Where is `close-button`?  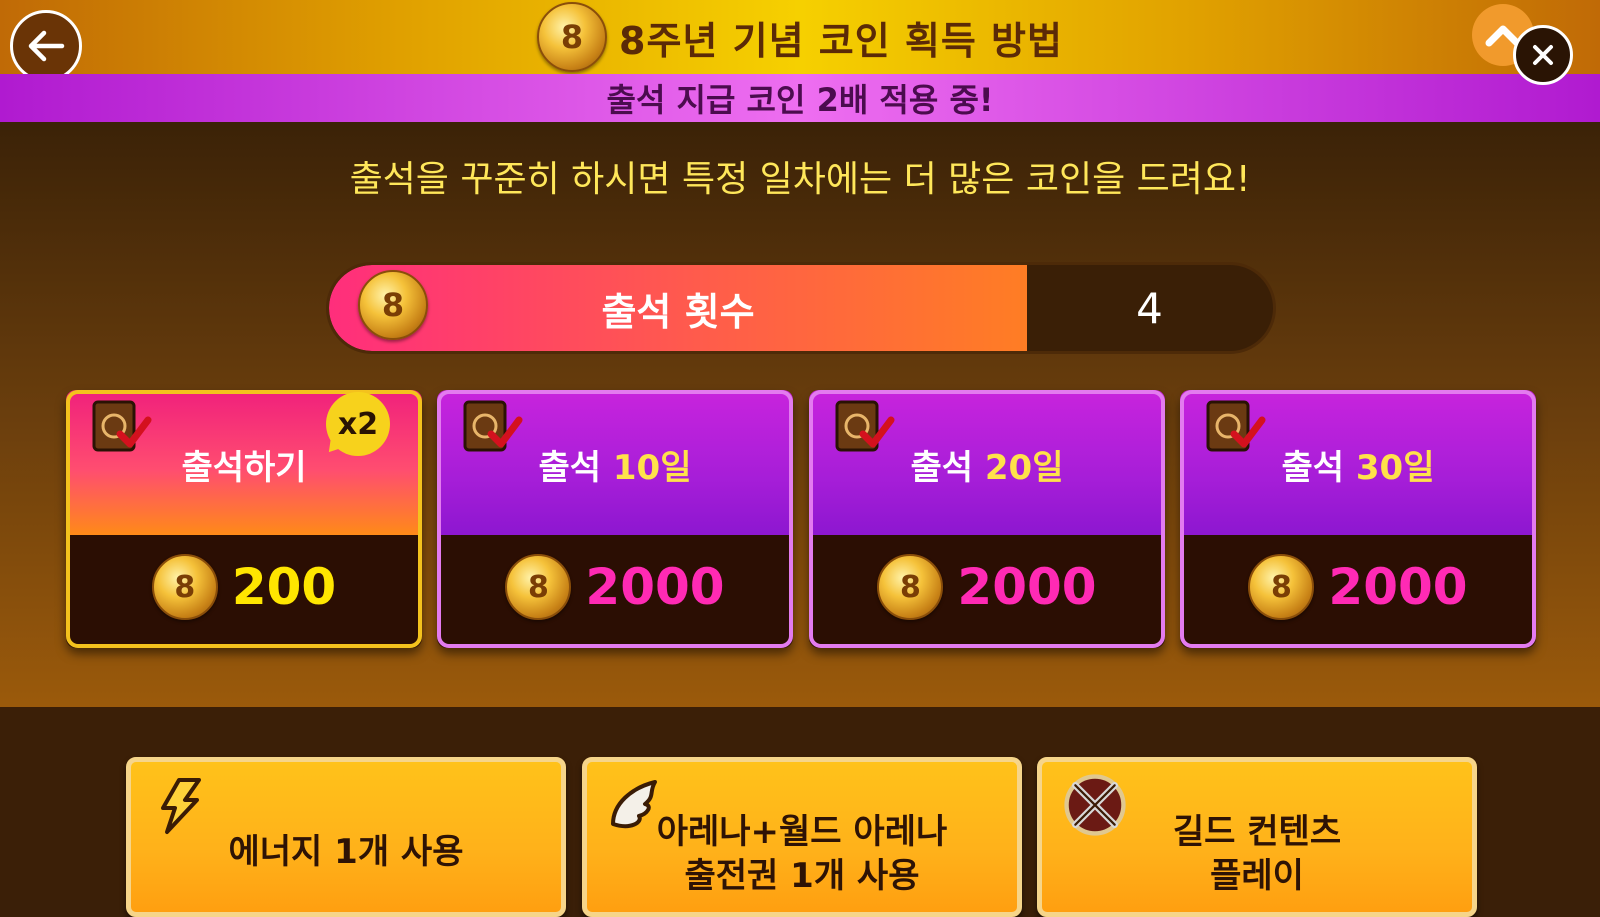
close-button is located at coordinates (1543, 55).